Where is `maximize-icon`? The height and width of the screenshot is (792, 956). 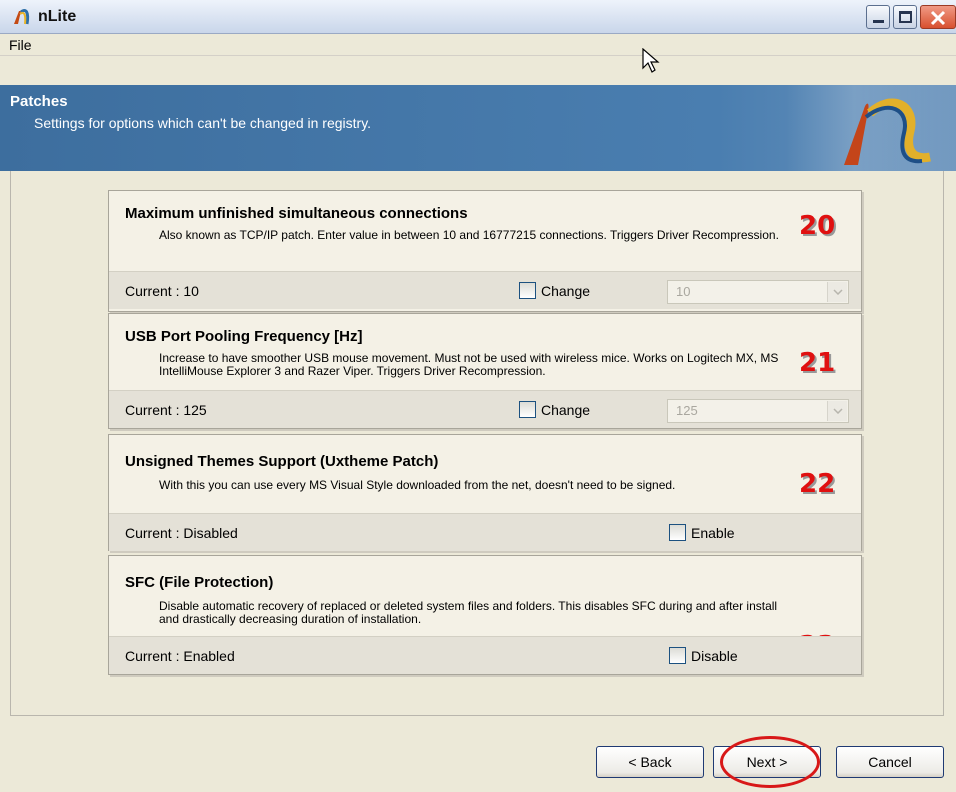 maximize-icon is located at coordinates (905, 17).